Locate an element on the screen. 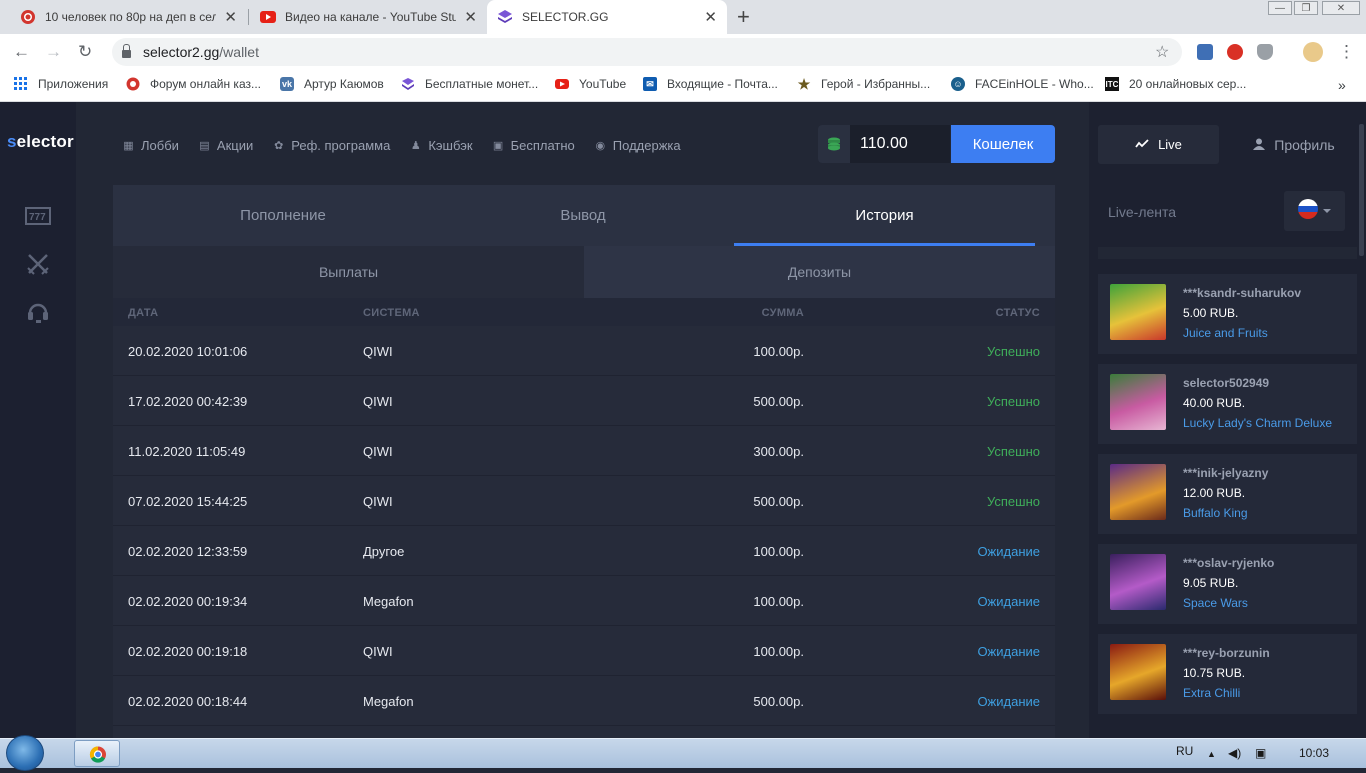  bookmark-item: vk Артур Каюмов is located at coordinates (332, 84).